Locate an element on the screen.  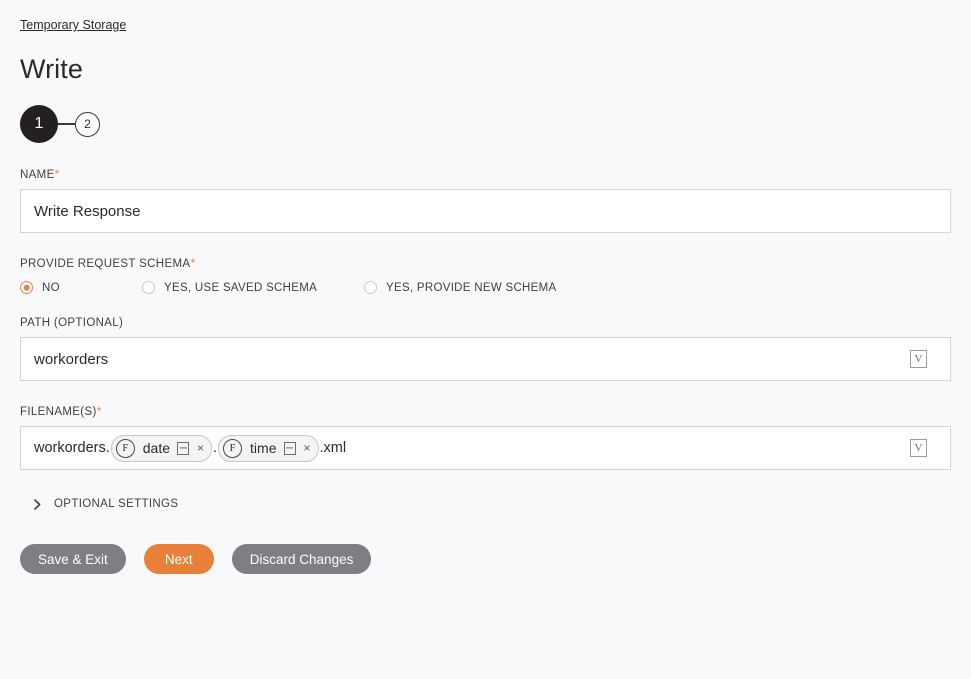
radio-label-no: NO is located at coordinates (51, 287).